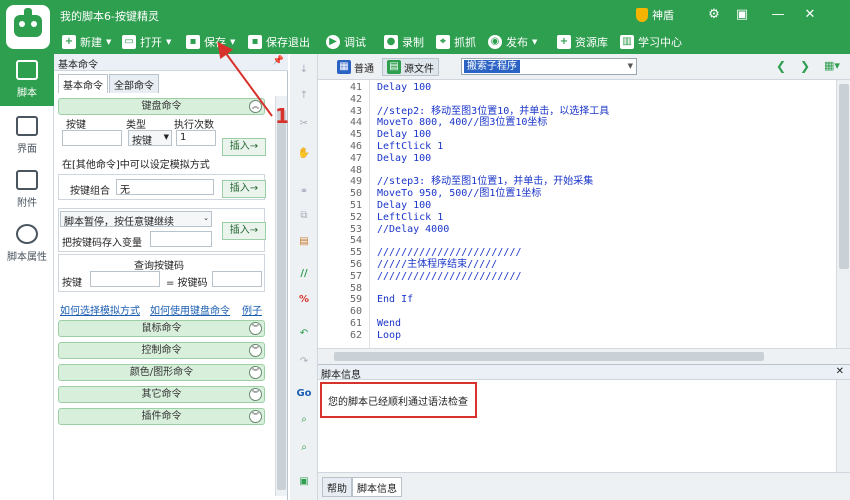 The width and height of the screenshot is (850, 500). I want to click on view-source-button: ▤ 源文件, so click(410, 67).